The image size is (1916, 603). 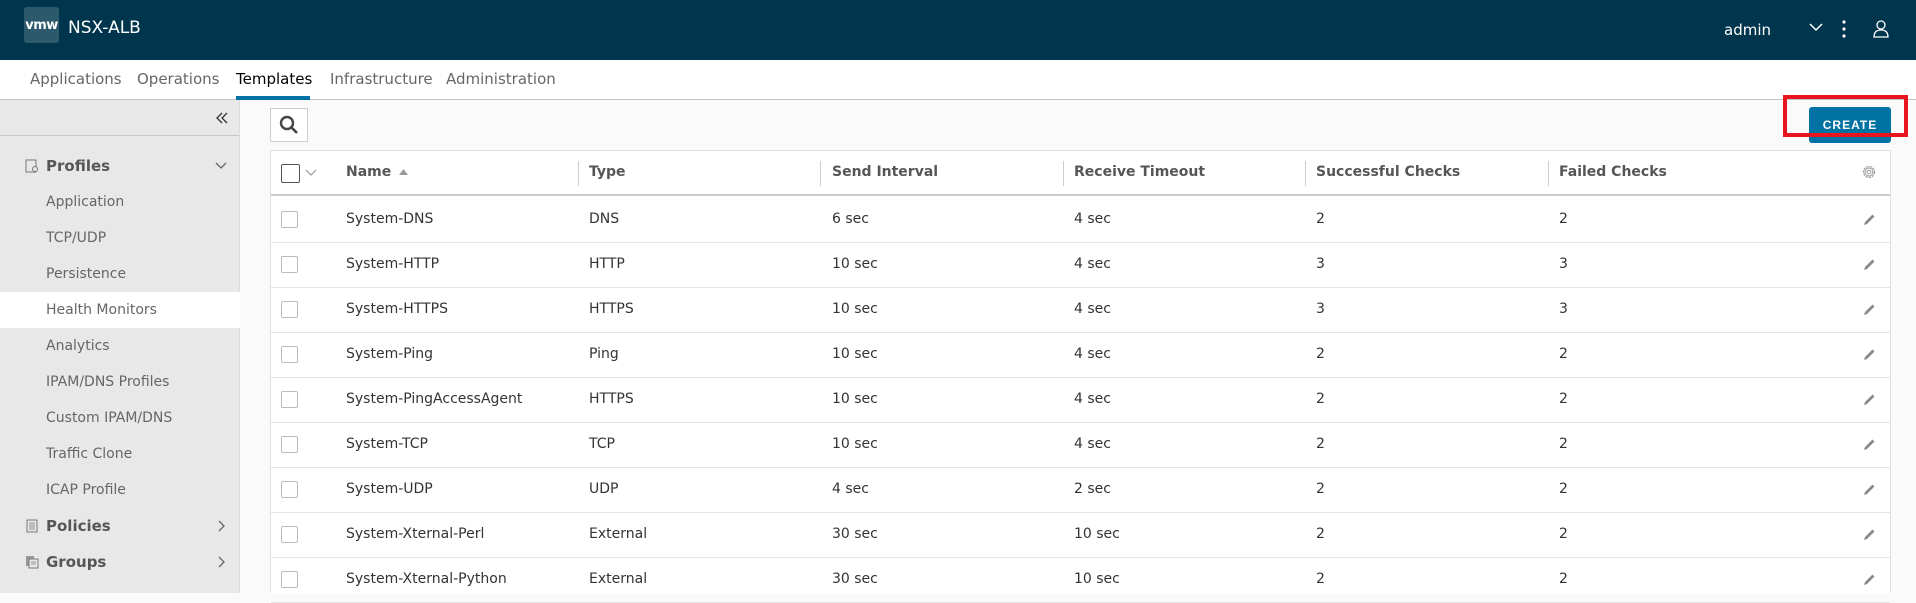 I want to click on cell-type: Ping, so click(x=604, y=354).